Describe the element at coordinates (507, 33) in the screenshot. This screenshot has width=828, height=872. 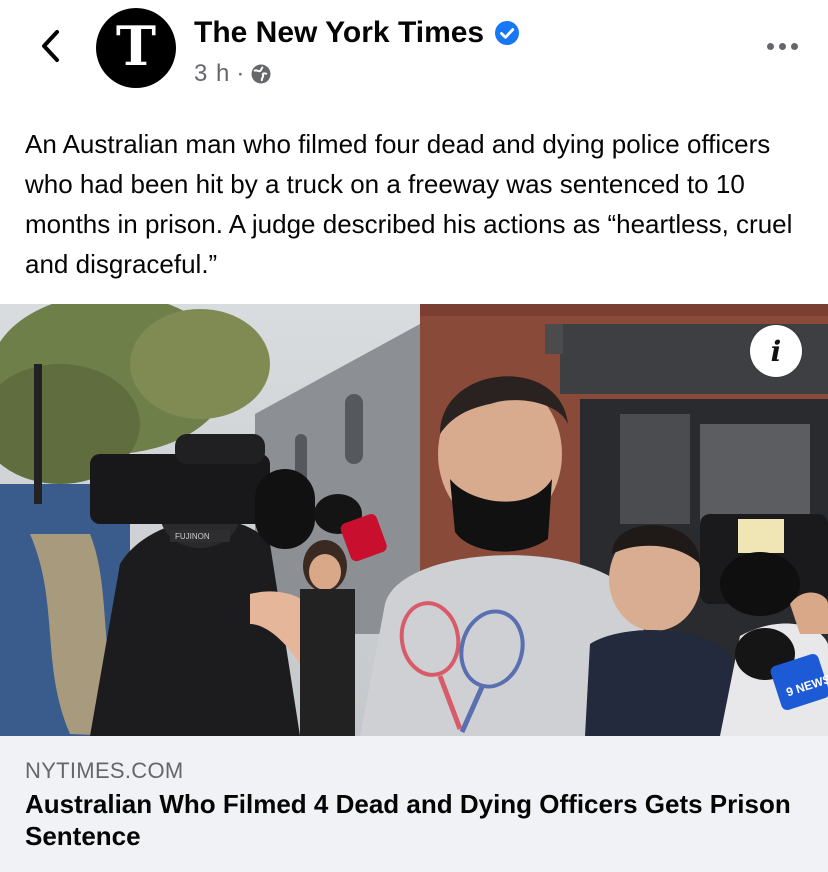
I see `verified-badge-icon` at that location.